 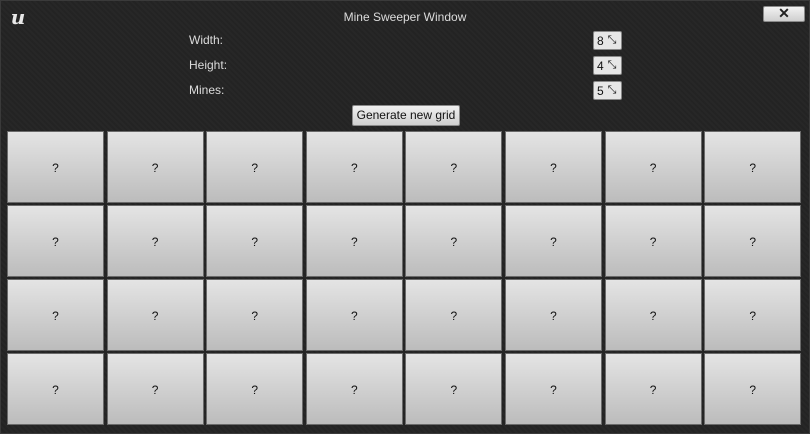 What do you see at coordinates (600, 41) in the screenshot?
I see `width-value: 8` at bounding box center [600, 41].